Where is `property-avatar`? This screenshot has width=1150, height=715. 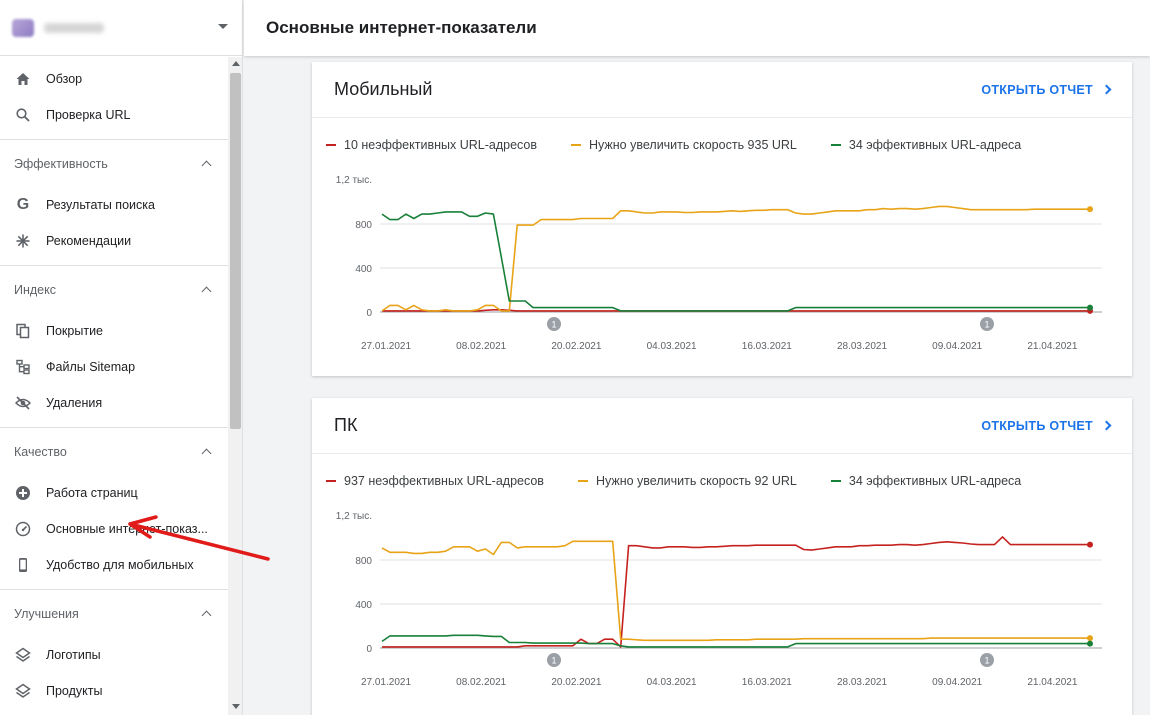
property-avatar is located at coordinates (23, 27).